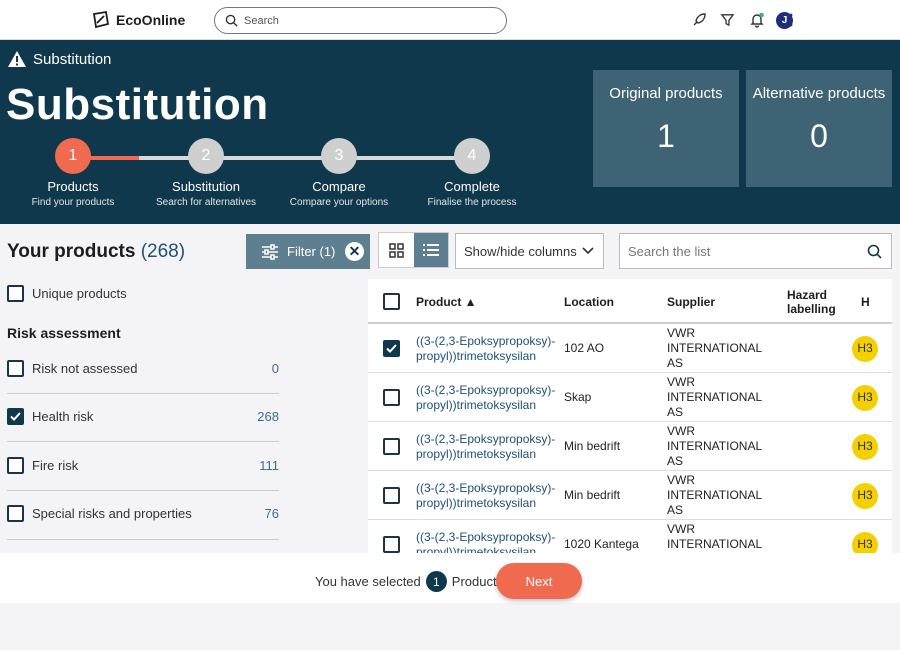 This screenshot has width=900, height=650. What do you see at coordinates (269, 465) in the screenshot?
I see `filter-count: 111` at bounding box center [269, 465].